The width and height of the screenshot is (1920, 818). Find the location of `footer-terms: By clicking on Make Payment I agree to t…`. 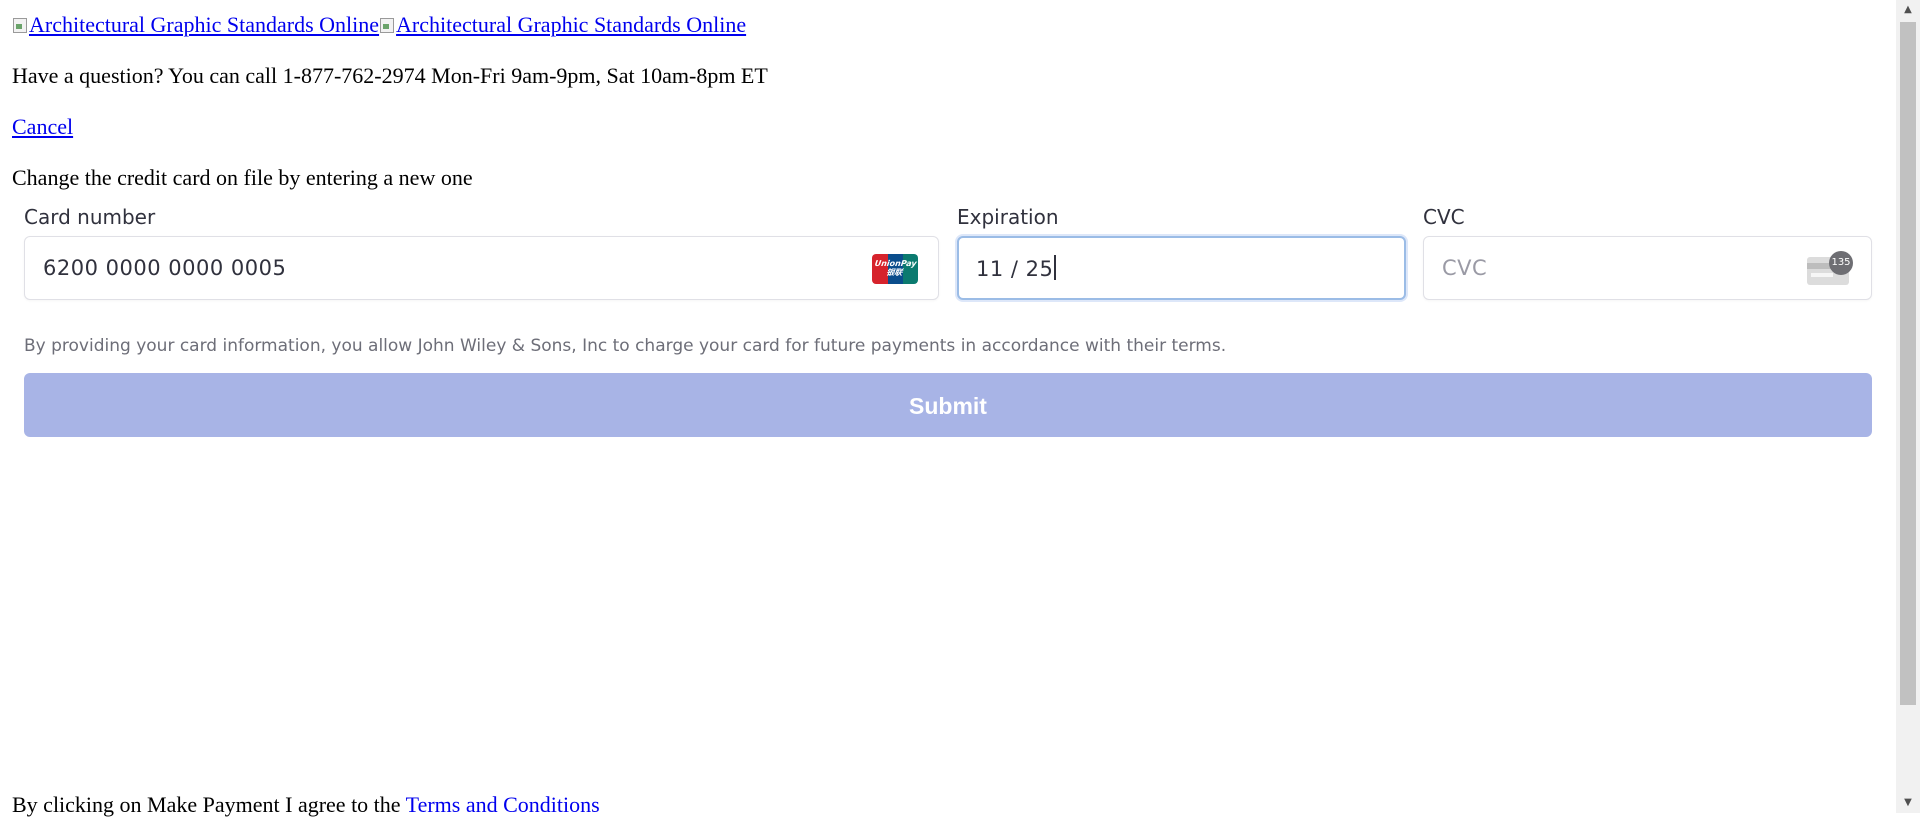

footer-terms: By clicking on Make Payment I agree to t… is located at coordinates (306, 805).